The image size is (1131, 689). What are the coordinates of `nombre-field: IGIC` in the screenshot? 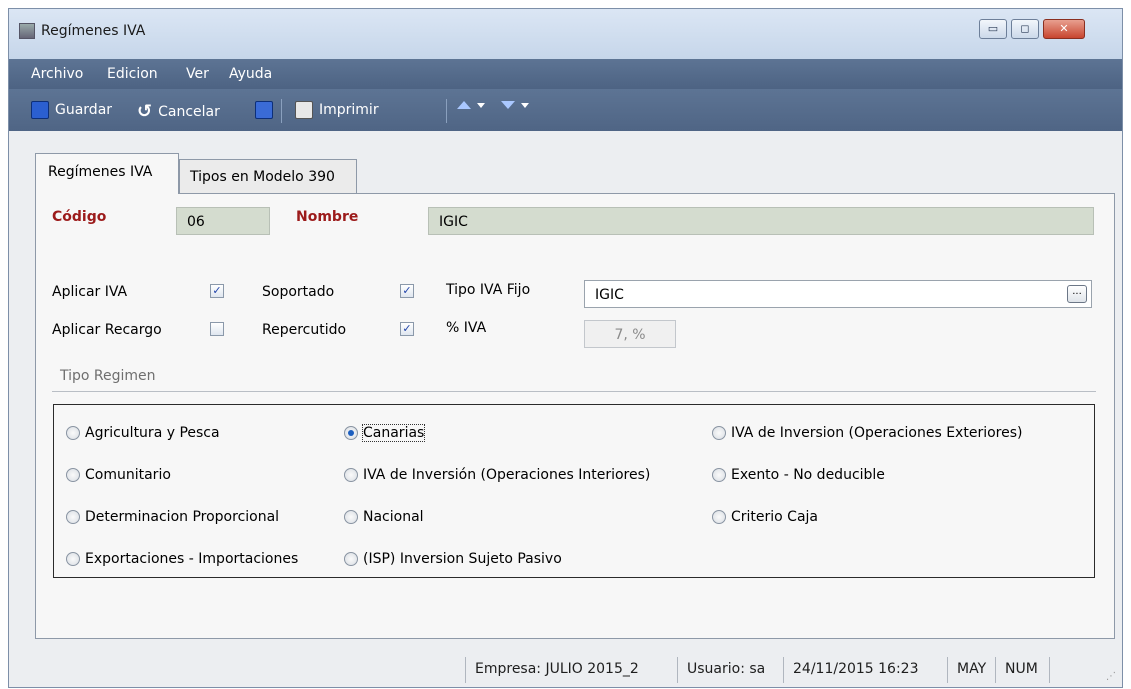 It's located at (761, 221).